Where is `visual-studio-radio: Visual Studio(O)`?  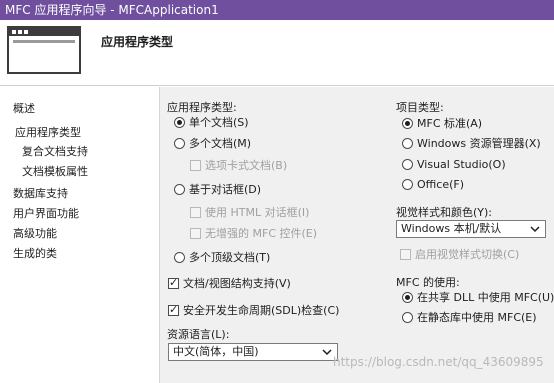 visual-studio-radio: Visual Studio(O) is located at coordinates (454, 165).